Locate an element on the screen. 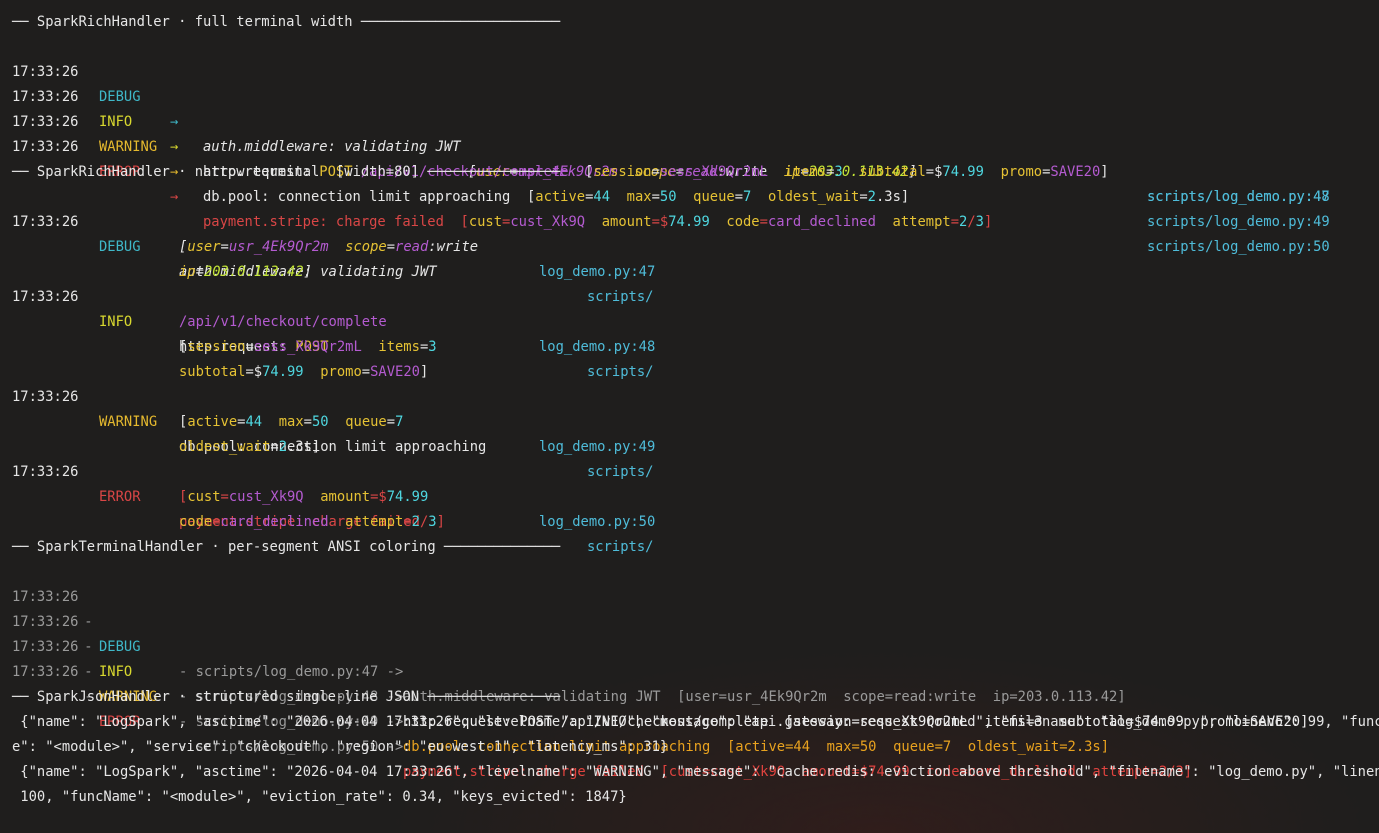  narrow-row-info-cont: /api/v1/checkout/complete log_demo.py:48 is located at coordinates (662, 320).